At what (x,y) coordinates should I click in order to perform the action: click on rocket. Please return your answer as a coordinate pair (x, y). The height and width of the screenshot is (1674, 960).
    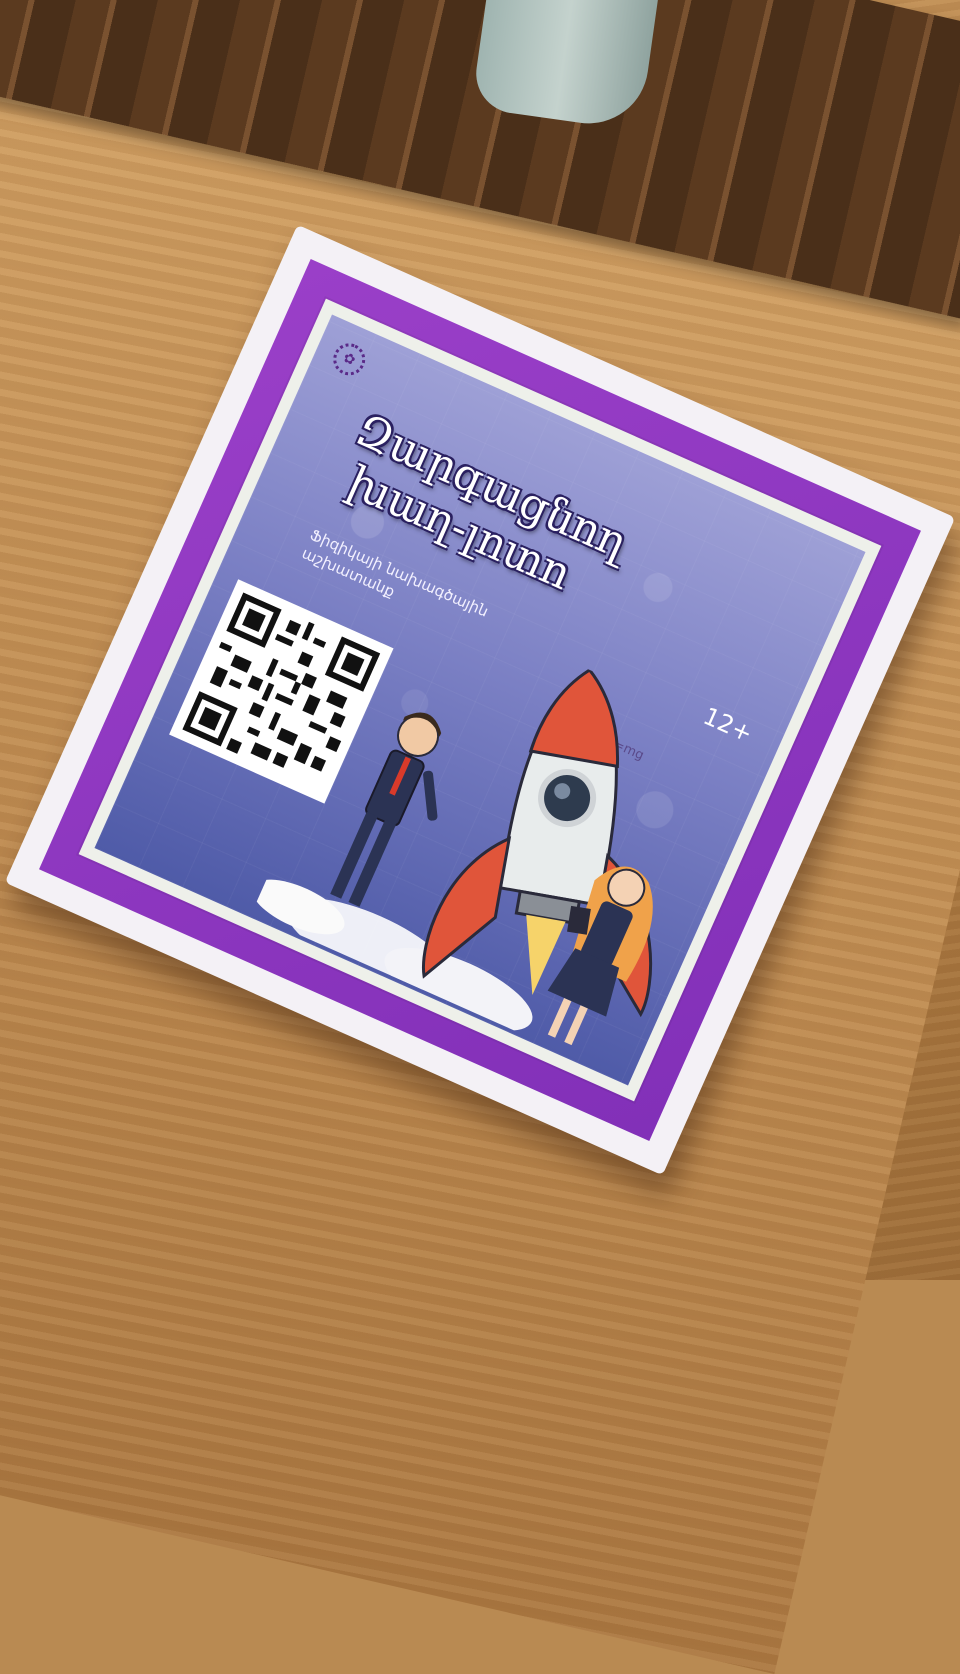
    Looking at the image, I should click on (537, 842).